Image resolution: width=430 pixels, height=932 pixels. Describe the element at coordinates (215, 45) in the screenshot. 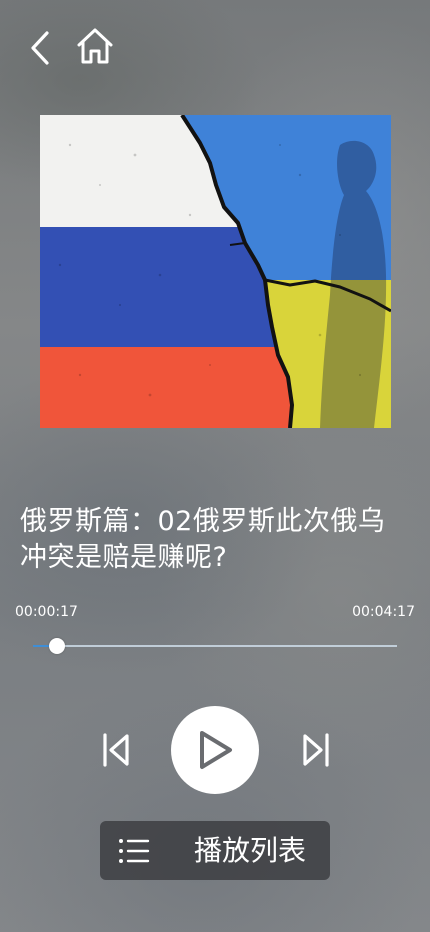

I see `top-bar` at that location.